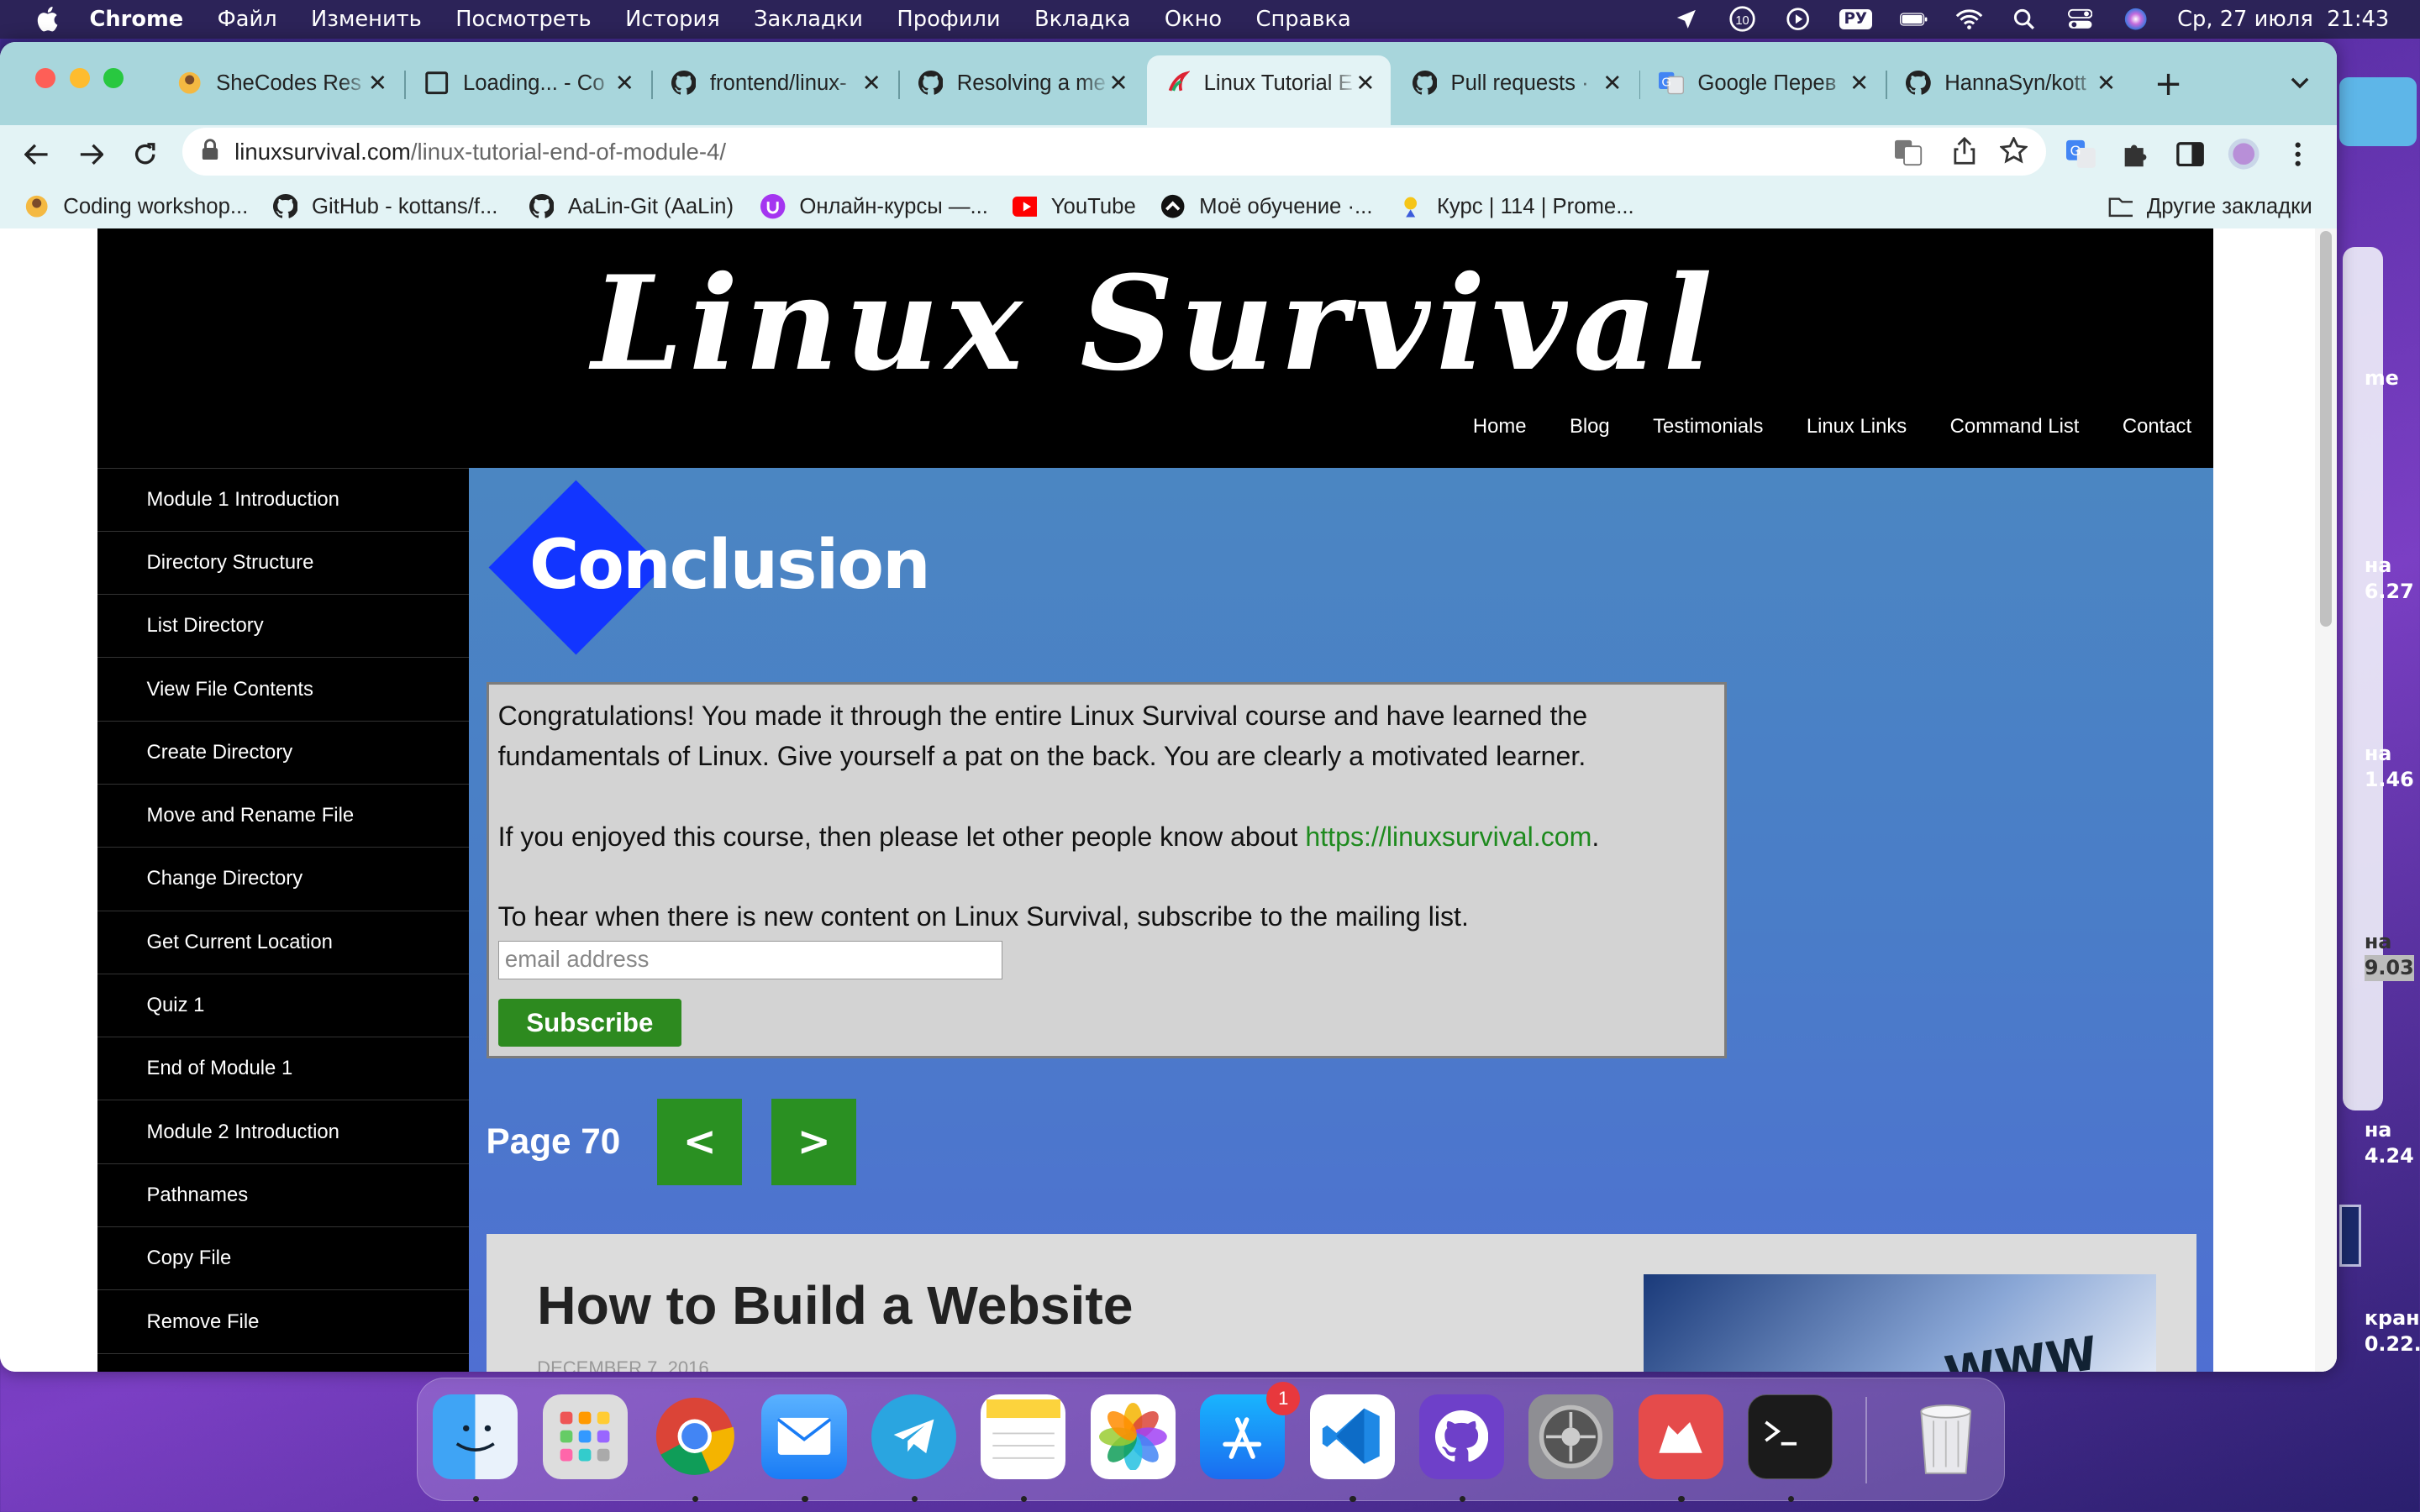  What do you see at coordinates (284, 1194) in the screenshot?
I see `sidebar-item-pathnames: Pathnames` at bounding box center [284, 1194].